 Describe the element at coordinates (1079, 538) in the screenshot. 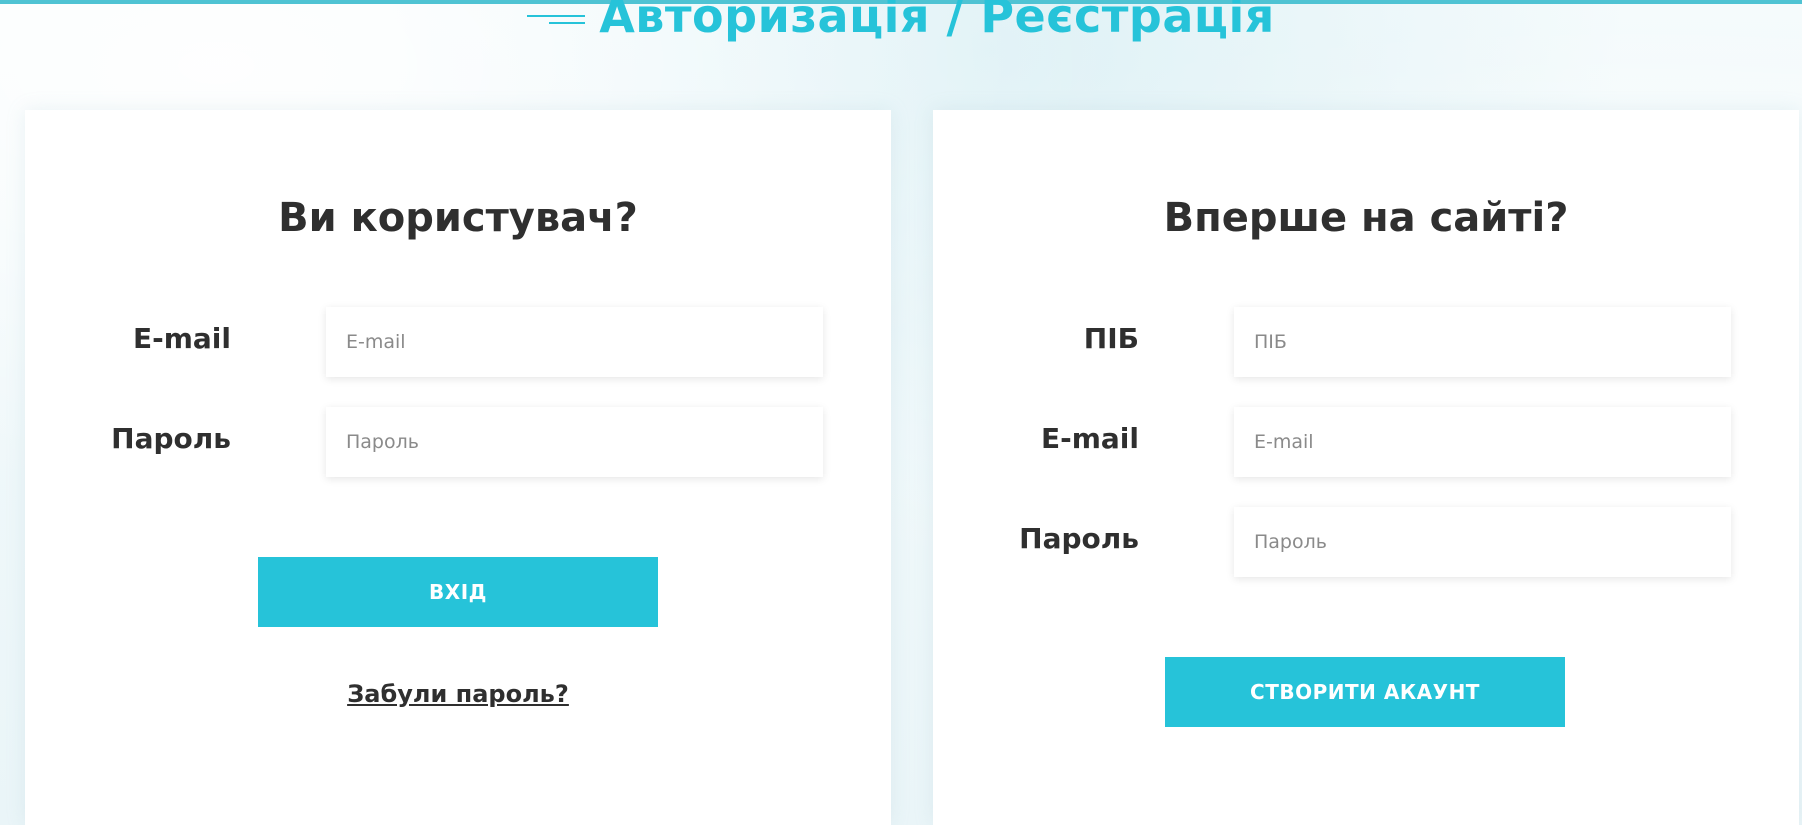

I see `register-password-label: Пароль` at that location.